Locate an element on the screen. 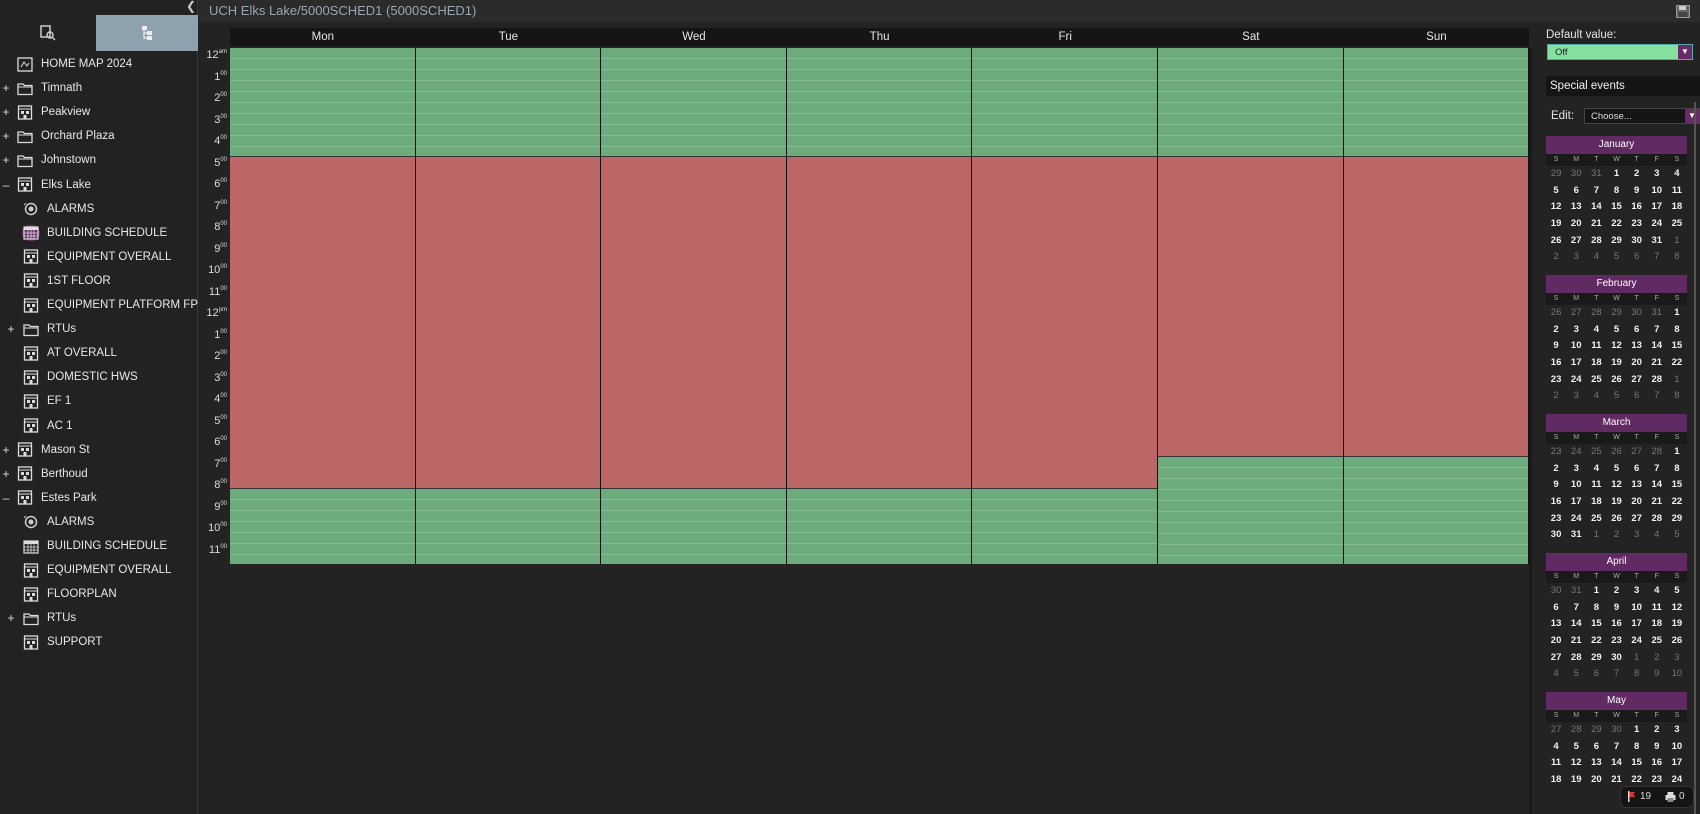  calendar-day: 13 is located at coordinates (1637, 485).